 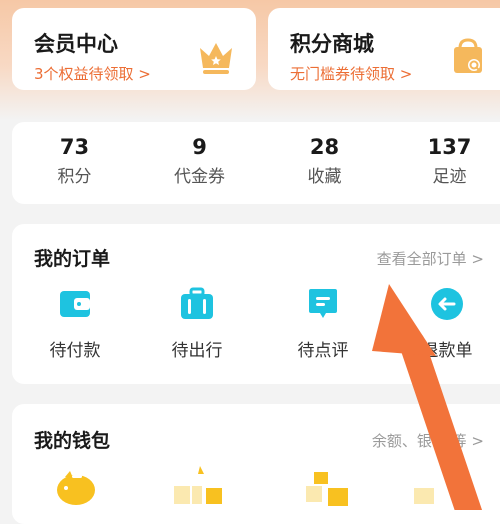 I want to click on stat-label: 积分, so click(x=74, y=177).